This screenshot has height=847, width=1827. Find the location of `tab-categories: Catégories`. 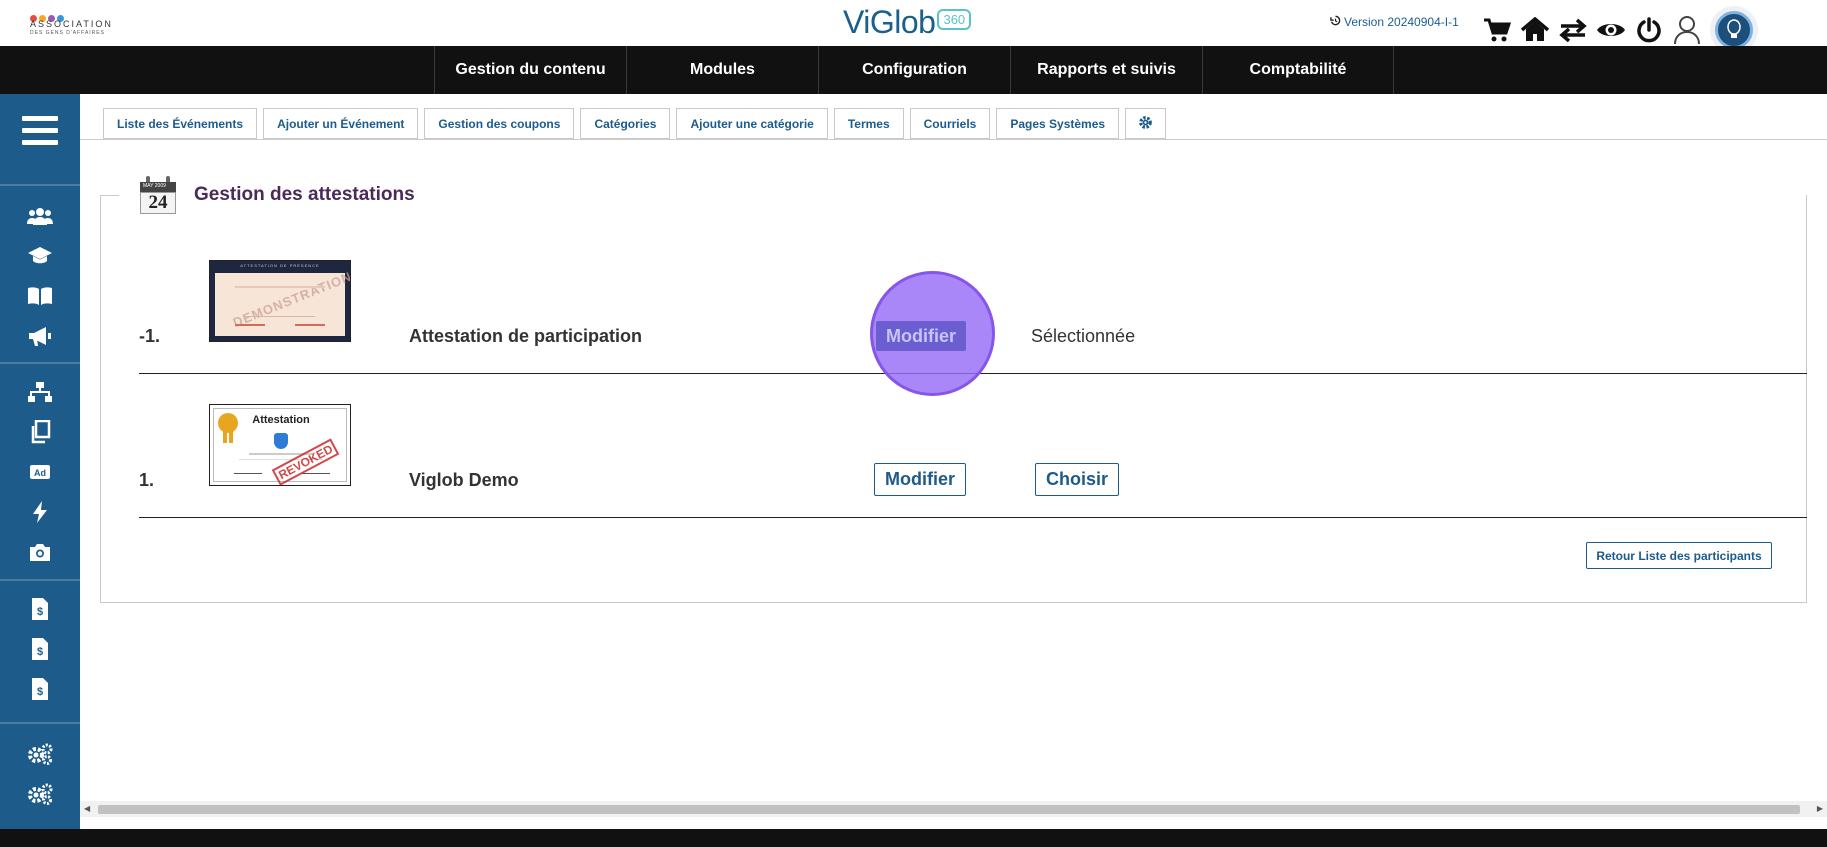

tab-categories: Catégories is located at coordinates (625, 123).